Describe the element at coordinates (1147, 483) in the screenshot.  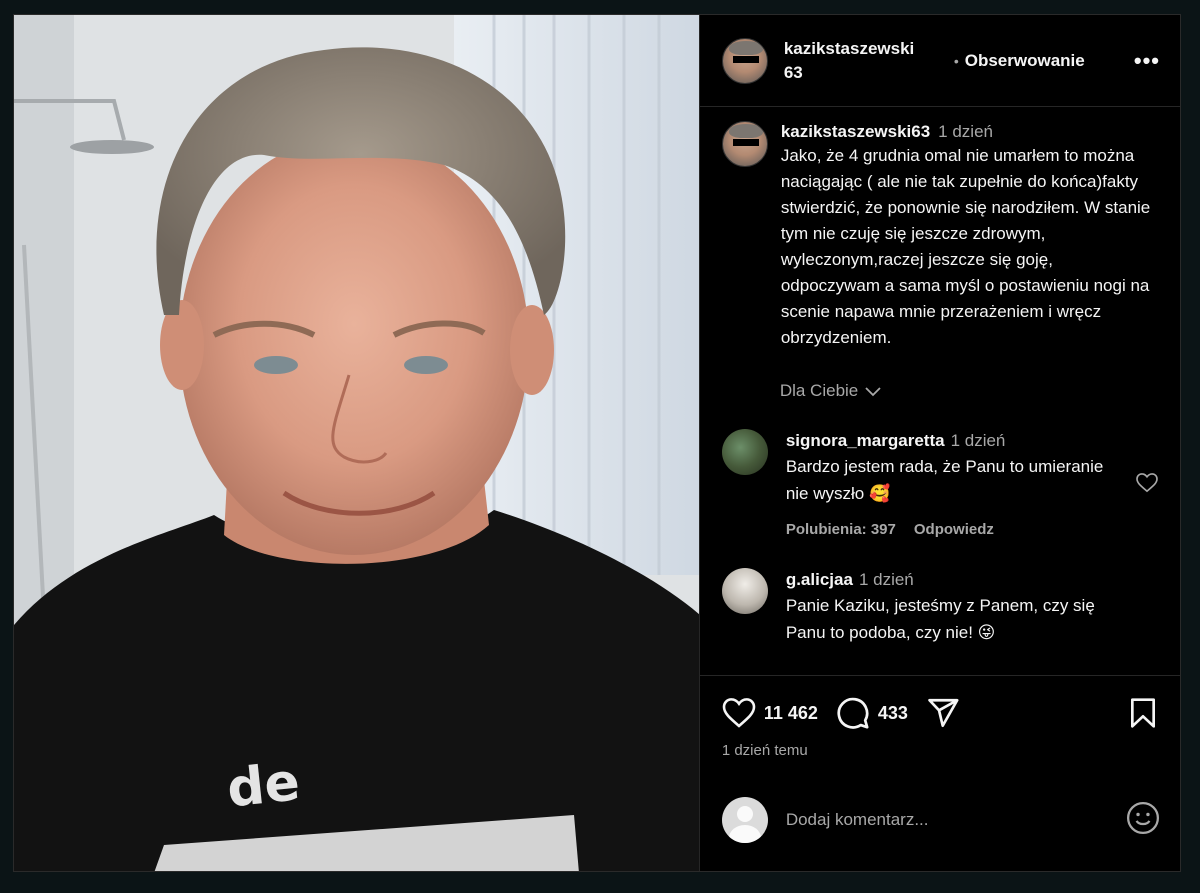
I see `comment-heart-icon` at that location.